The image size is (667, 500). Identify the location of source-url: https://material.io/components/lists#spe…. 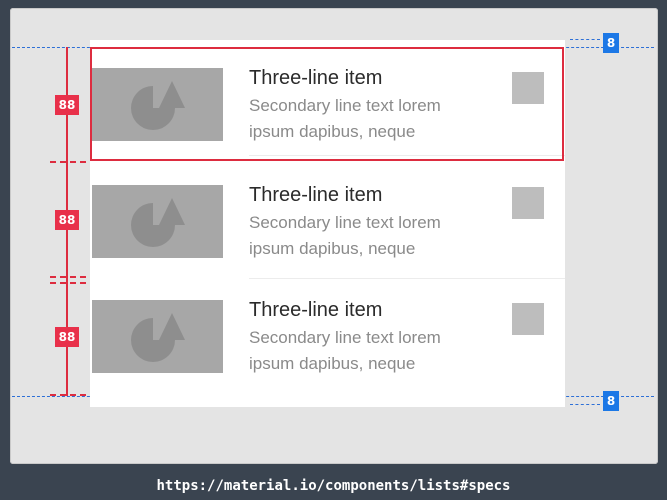
(333, 486).